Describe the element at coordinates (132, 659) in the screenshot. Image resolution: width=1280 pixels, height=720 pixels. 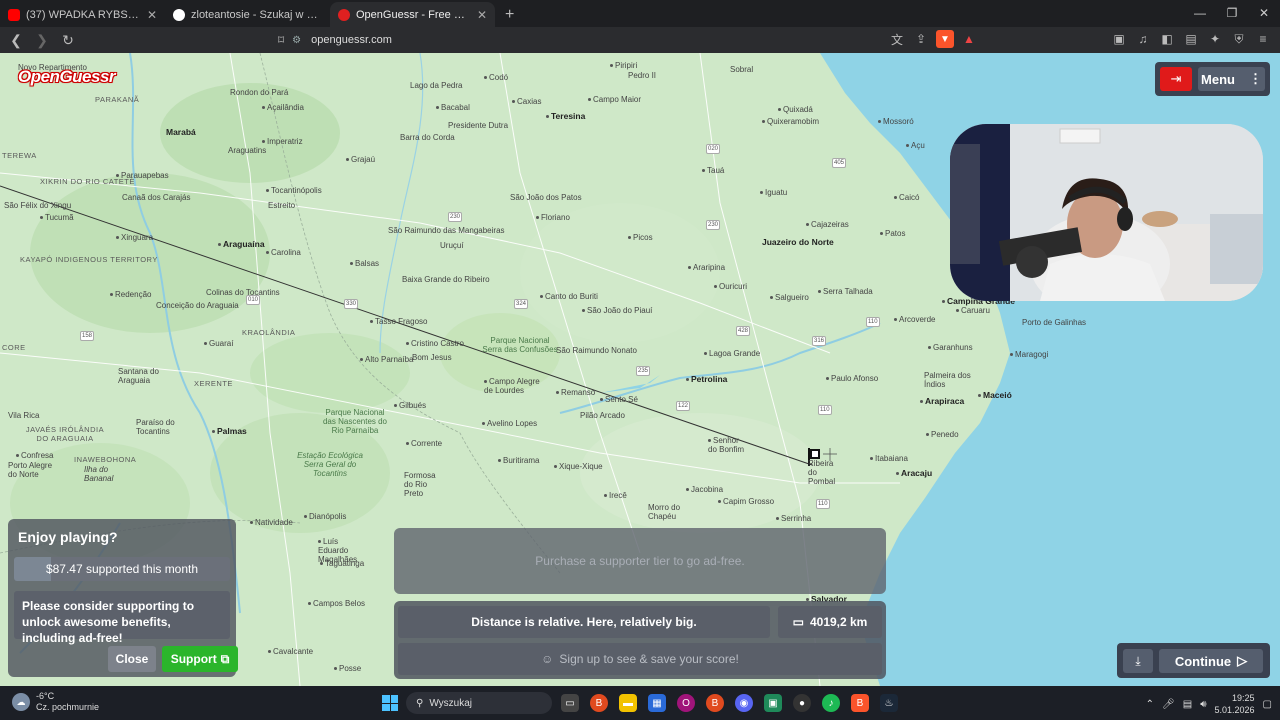
I see `close-button: Close` at that location.